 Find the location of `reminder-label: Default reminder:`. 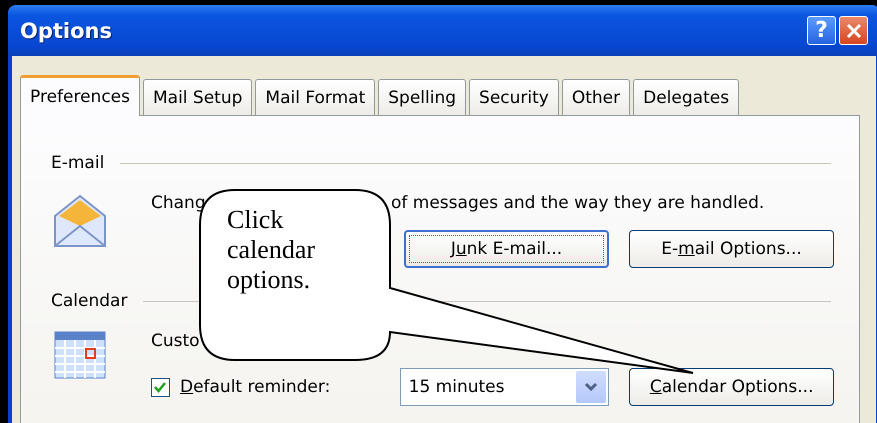

reminder-label: Default reminder: is located at coordinates (256, 387).